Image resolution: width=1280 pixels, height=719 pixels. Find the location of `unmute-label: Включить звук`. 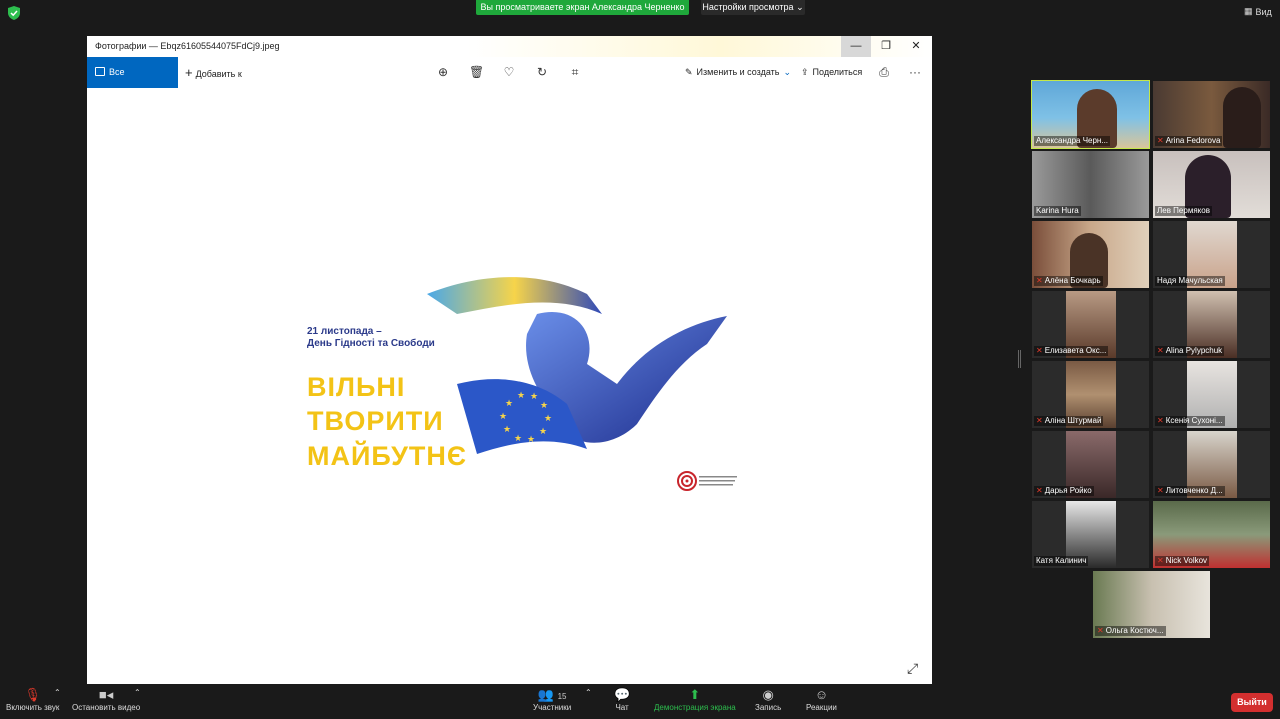

unmute-label: Включить звук is located at coordinates (33, 707).